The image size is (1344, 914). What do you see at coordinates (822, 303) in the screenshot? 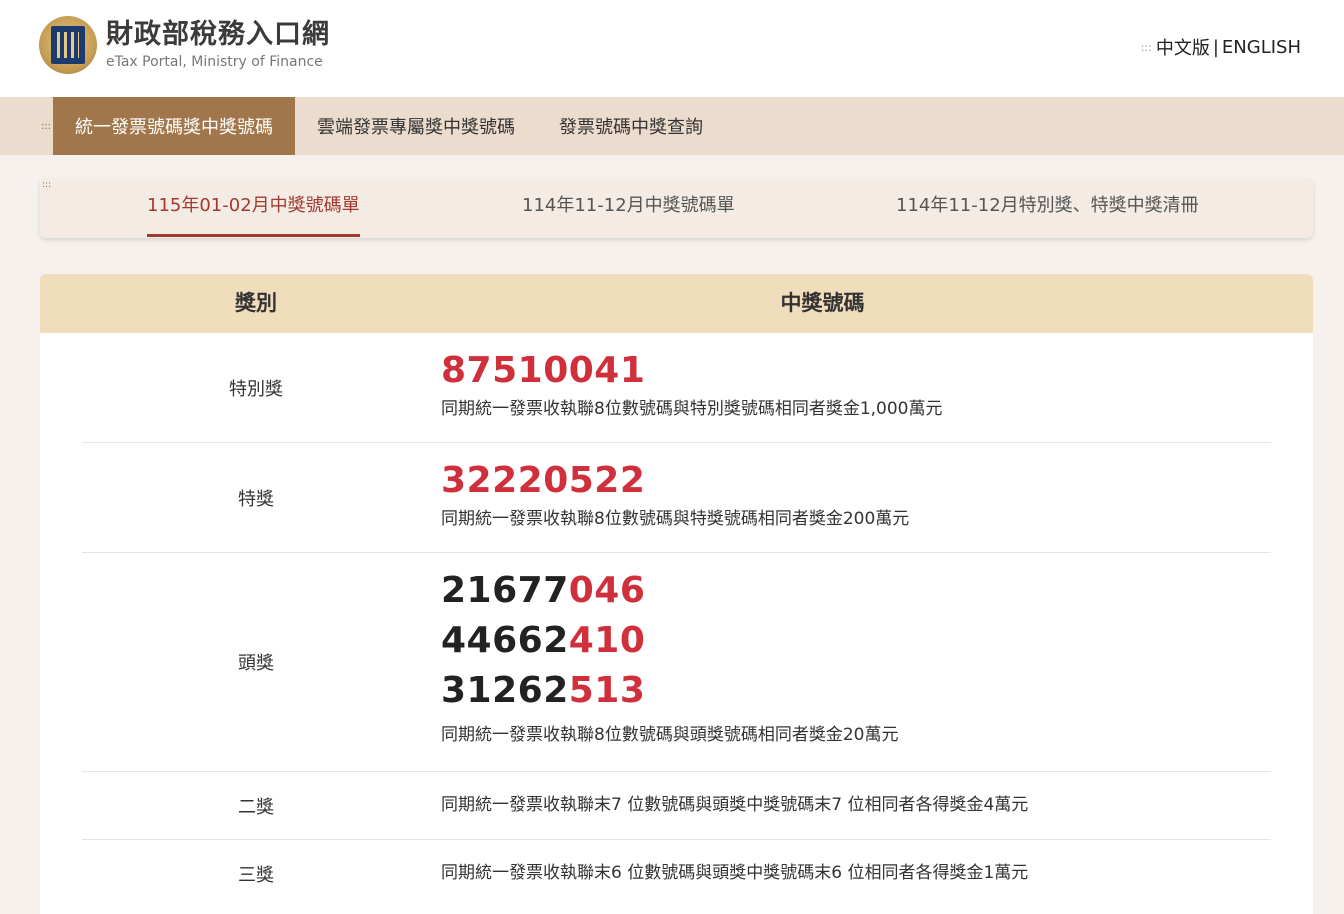
I see `column-header-numbers: 中獎號碼` at bounding box center [822, 303].